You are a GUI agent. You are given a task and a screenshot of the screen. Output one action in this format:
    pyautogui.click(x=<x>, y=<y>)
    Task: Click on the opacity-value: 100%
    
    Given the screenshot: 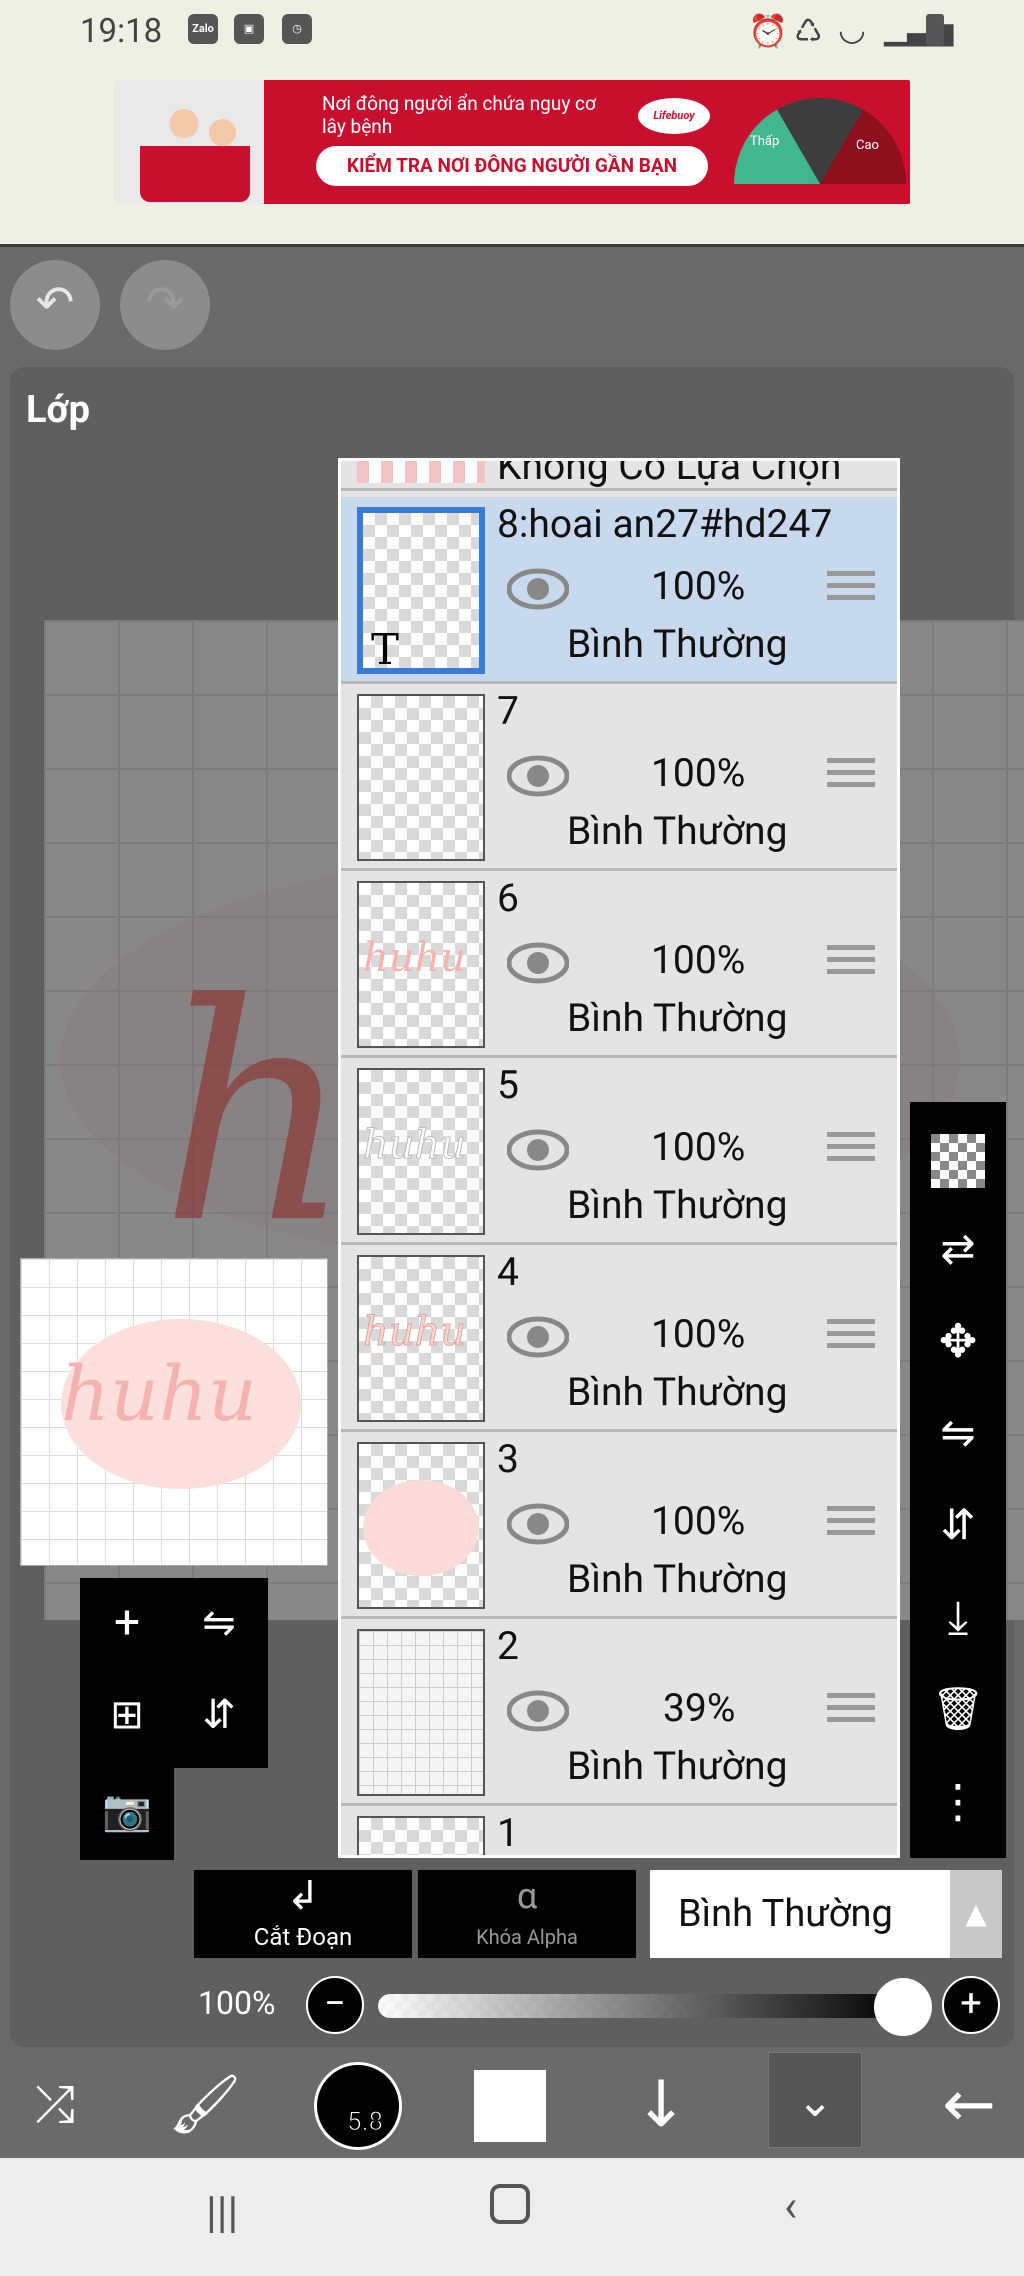 What is the action you would take?
    pyautogui.click(x=237, y=2003)
    